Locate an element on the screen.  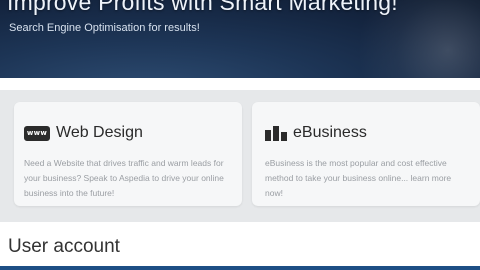
www-icon-label: www is located at coordinates (37, 132).